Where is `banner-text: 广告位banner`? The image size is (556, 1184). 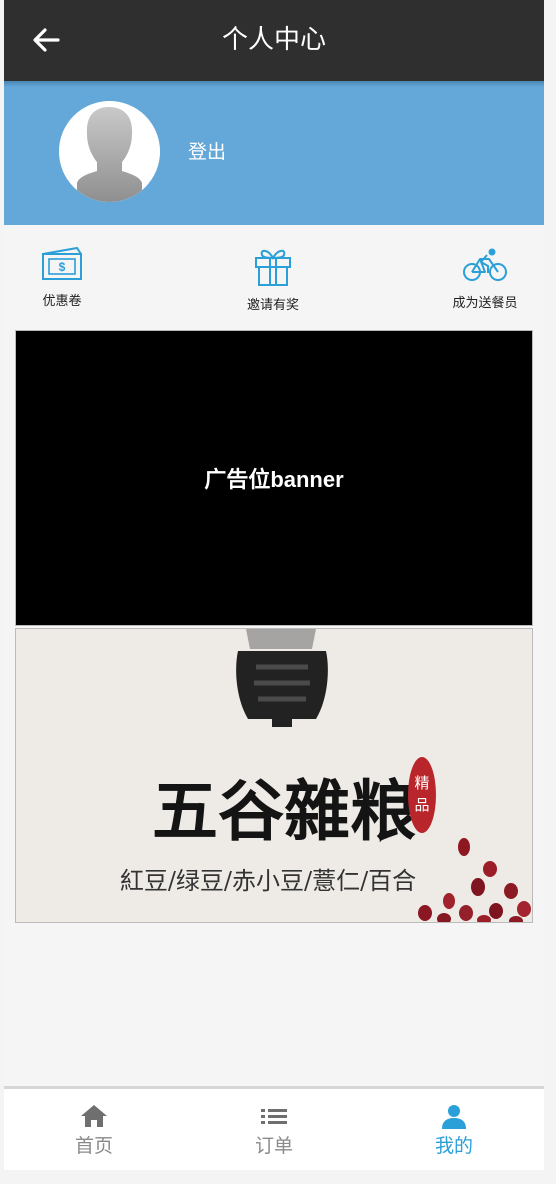 banner-text: 广告位banner is located at coordinates (274, 479).